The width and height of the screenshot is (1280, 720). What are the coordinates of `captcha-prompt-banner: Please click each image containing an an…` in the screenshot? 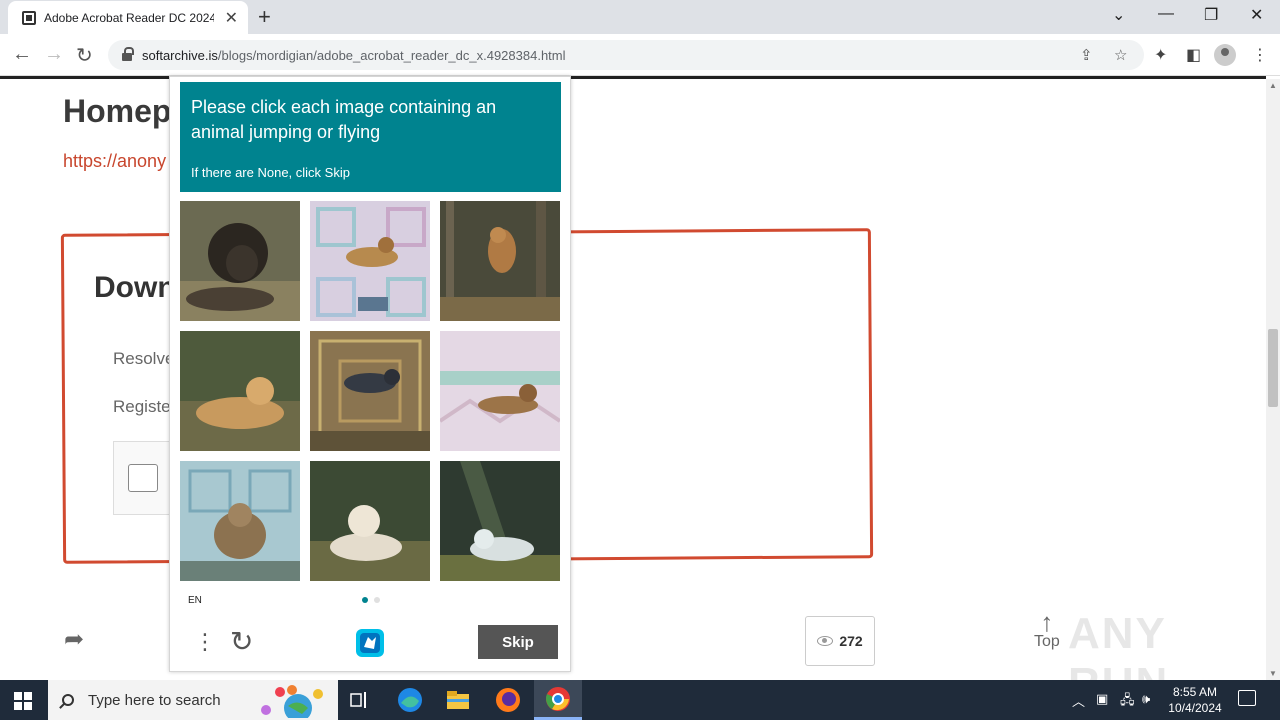 It's located at (370, 137).